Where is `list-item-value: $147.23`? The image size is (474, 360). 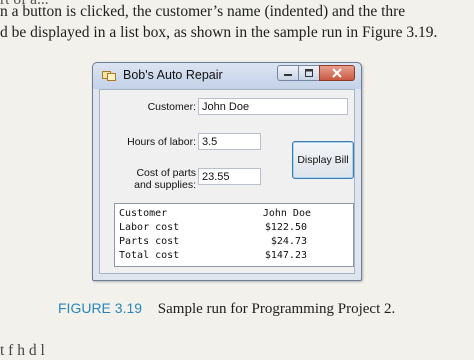
list-item-value: $147.23 is located at coordinates (285, 255).